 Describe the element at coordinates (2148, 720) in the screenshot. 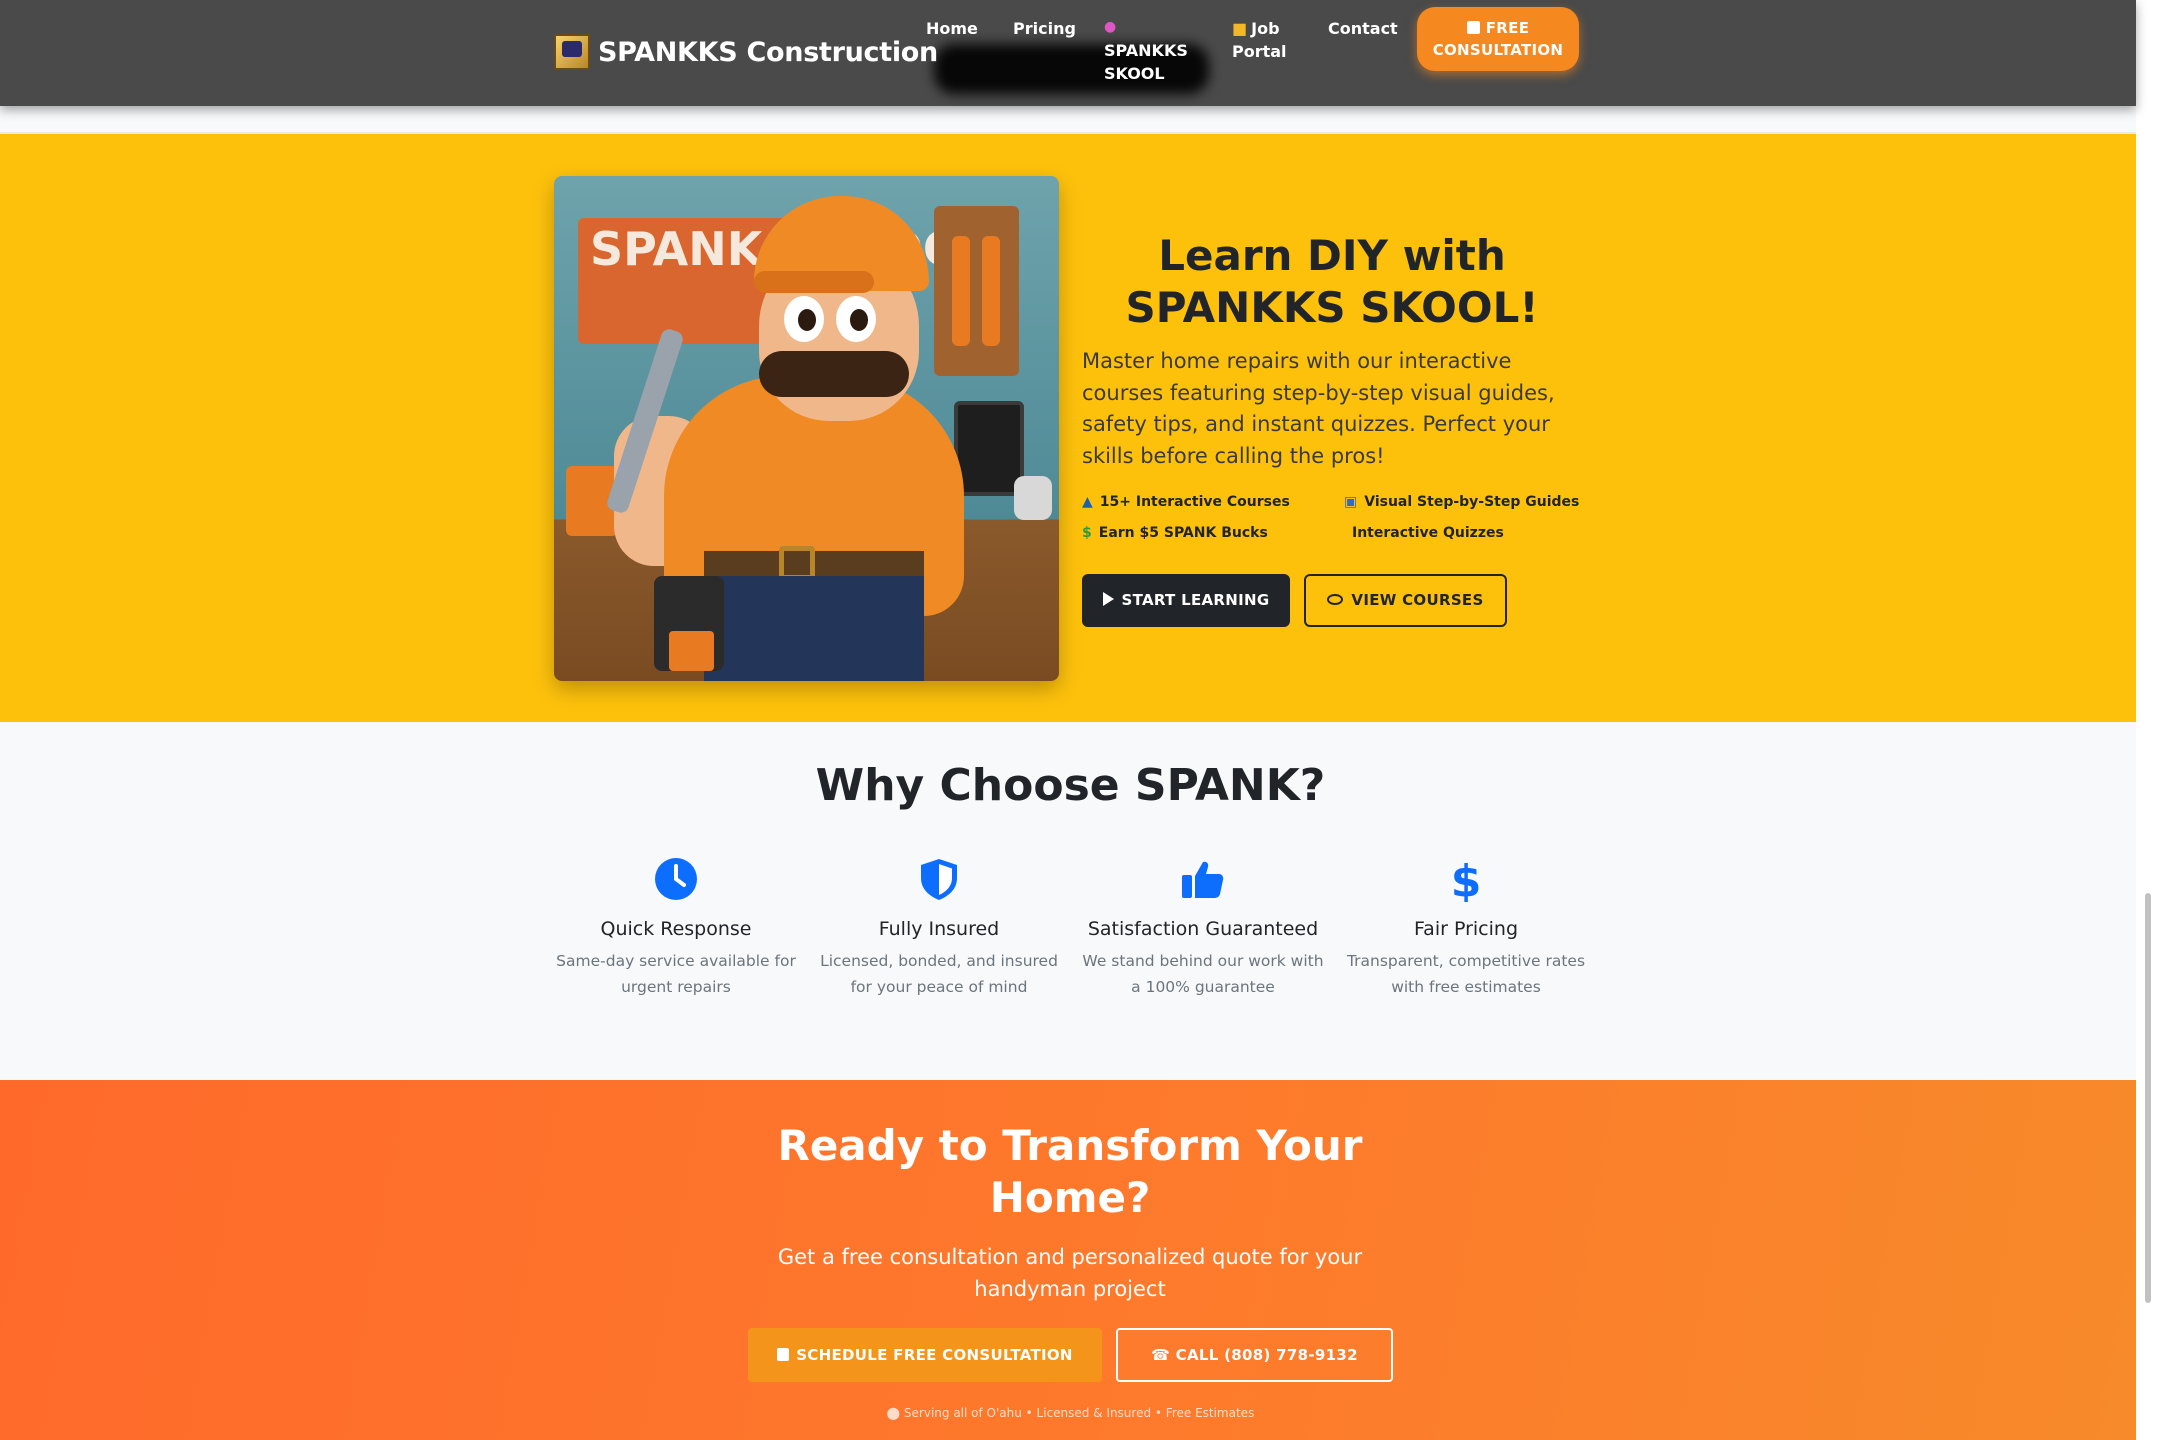

I see `page-scrollbar` at that location.